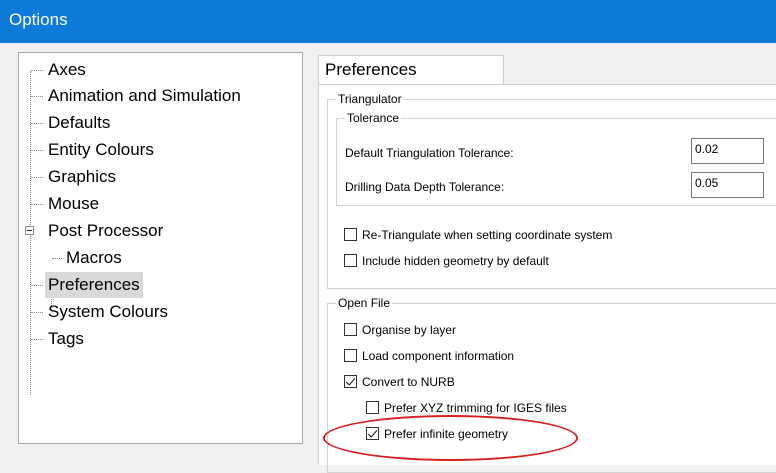 This screenshot has height=473, width=776. What do you see at coordinates (350, 329) in the screenshot?
I see `organise-by-layer-checkbox` at bounding box center [350, 329].